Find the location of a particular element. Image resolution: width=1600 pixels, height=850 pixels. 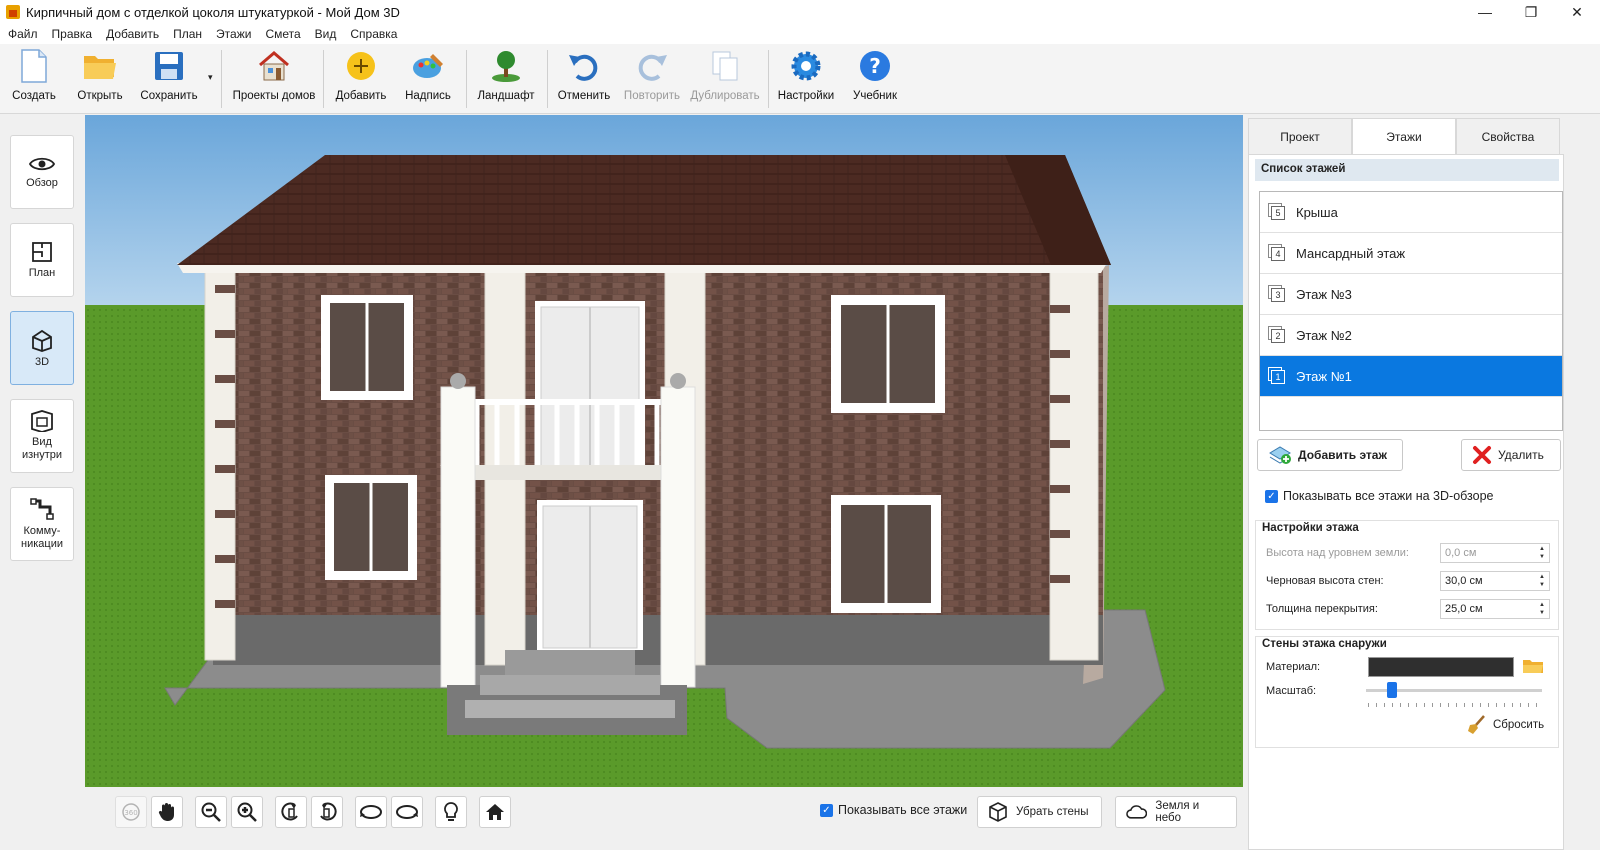

tab-properties: Свойства is located at coordinates (1508, 136).